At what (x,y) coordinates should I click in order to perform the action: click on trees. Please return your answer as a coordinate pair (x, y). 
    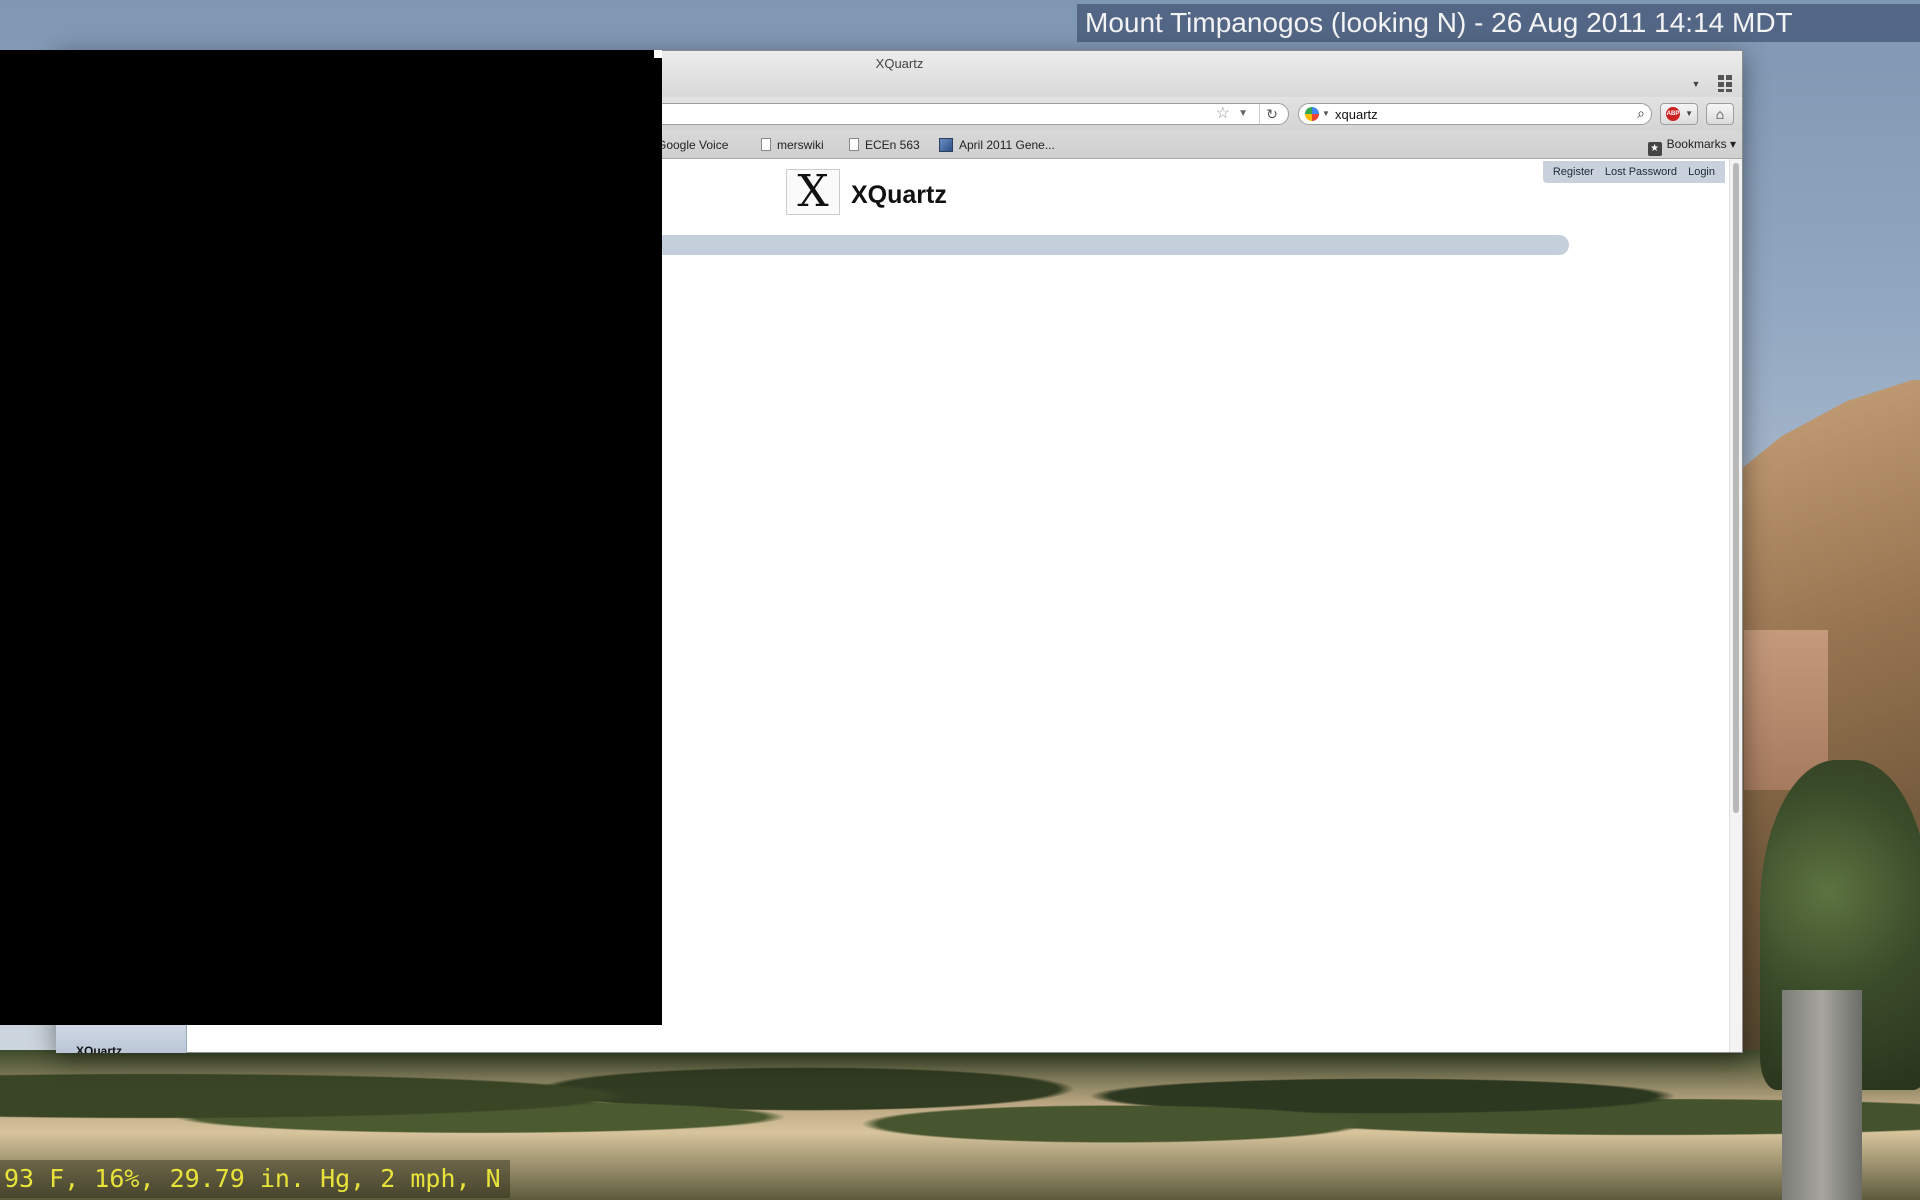
    Looking at the image, I should click on (960, 1110).